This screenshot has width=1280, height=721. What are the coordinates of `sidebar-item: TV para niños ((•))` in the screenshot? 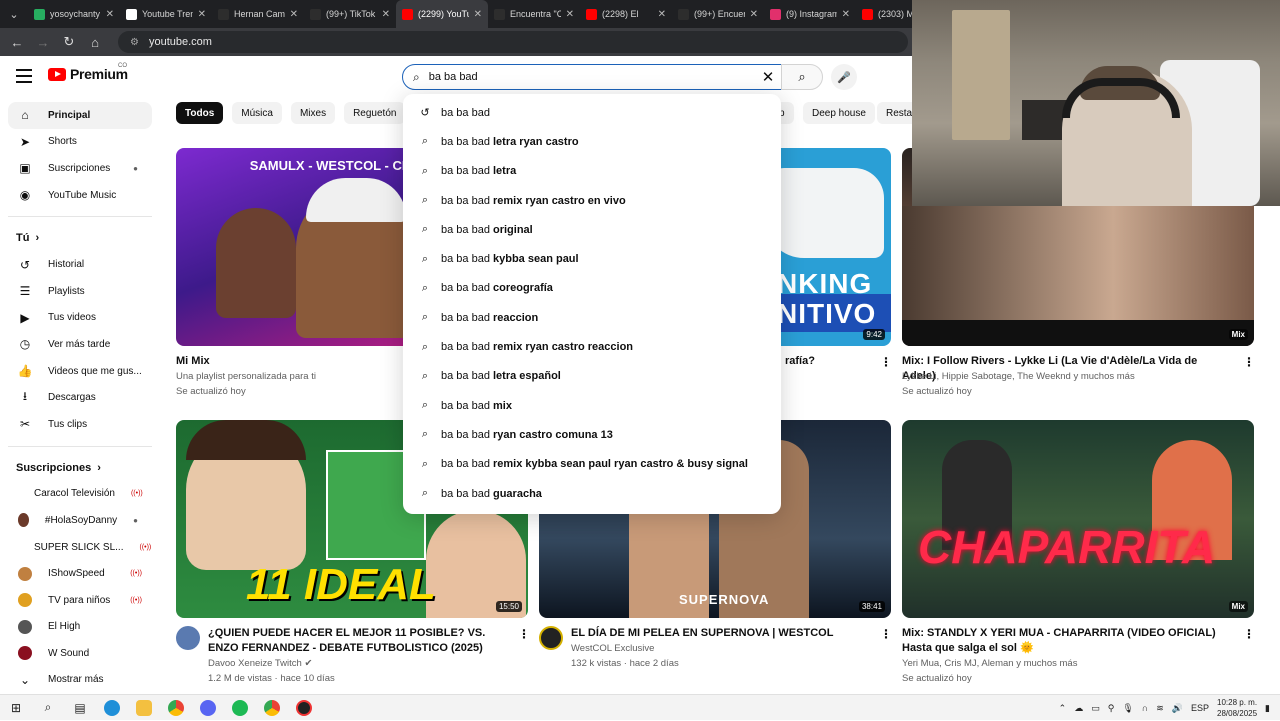 It's located at (80, 600).